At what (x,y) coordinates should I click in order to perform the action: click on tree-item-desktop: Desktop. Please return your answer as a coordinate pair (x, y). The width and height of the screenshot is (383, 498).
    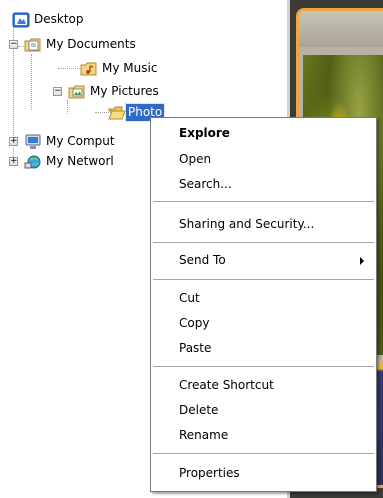
    Looking at the image, I should click on (143, 20).